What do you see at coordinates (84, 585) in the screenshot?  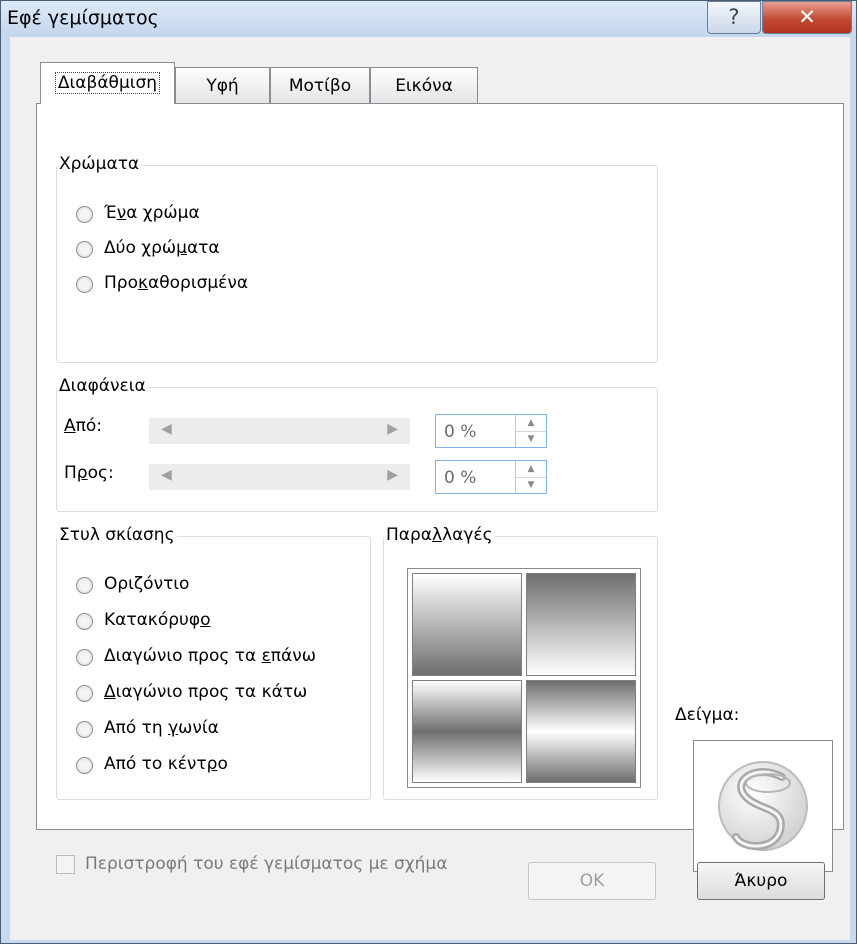 I see `radio-horizontal` at bounding box center [84, 585].